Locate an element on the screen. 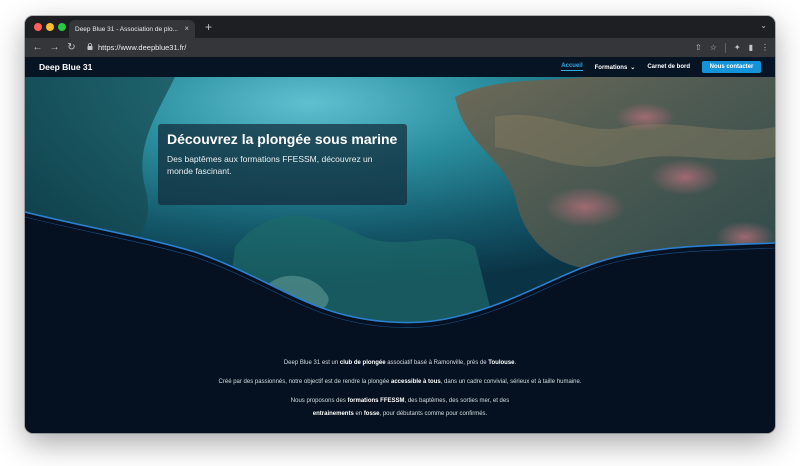 The image size is (800, 466). intro-text: . is located at coordinates (515, 363).